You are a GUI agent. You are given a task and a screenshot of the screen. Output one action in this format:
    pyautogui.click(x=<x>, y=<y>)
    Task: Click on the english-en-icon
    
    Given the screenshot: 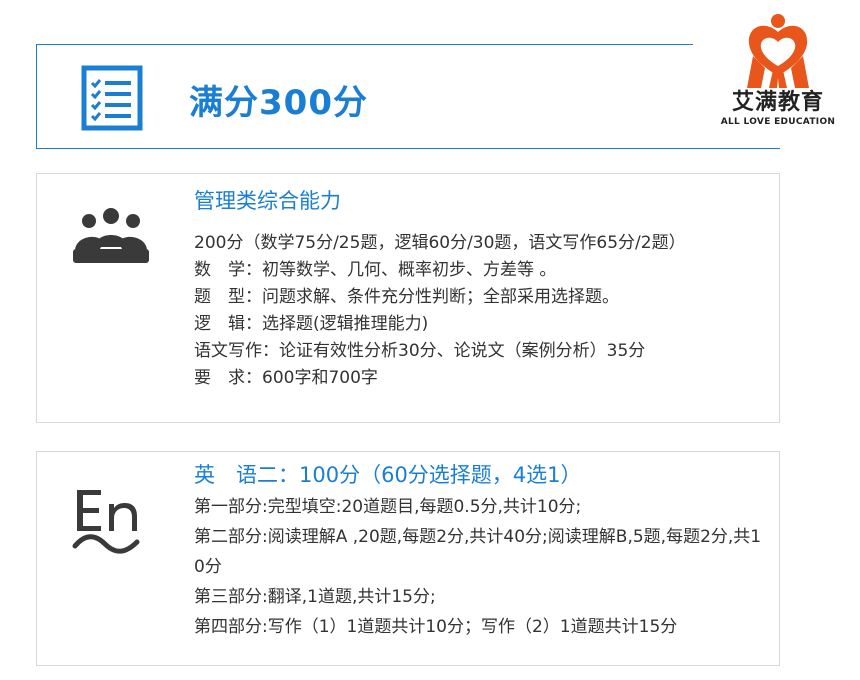 What is the action you would take?
    pyautogui.click(x=106, y=522)
    